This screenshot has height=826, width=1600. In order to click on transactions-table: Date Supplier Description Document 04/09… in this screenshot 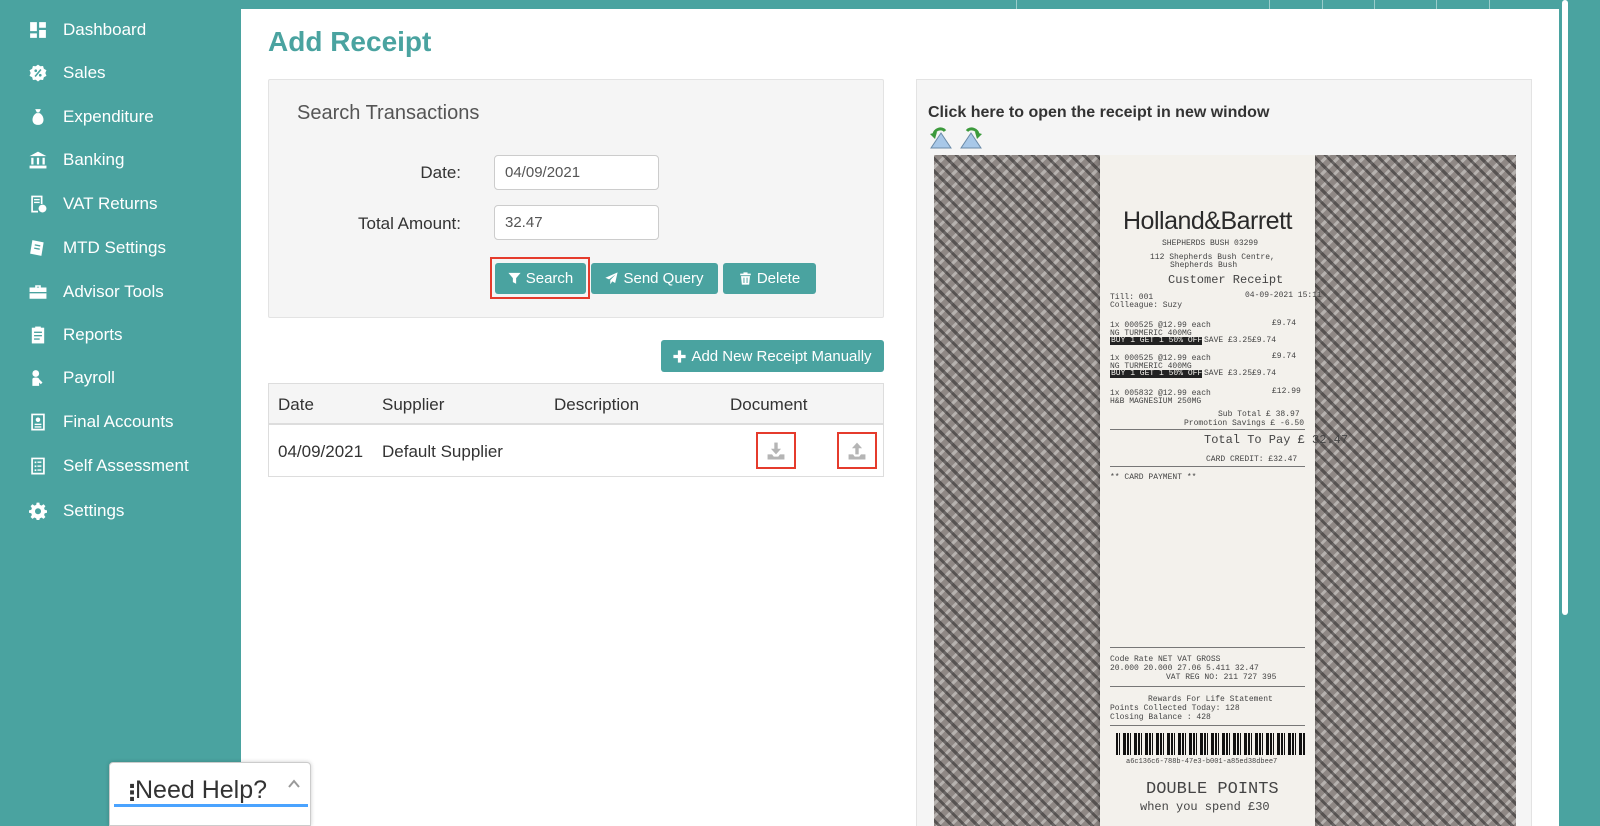, I will do `click(576, 430)`.